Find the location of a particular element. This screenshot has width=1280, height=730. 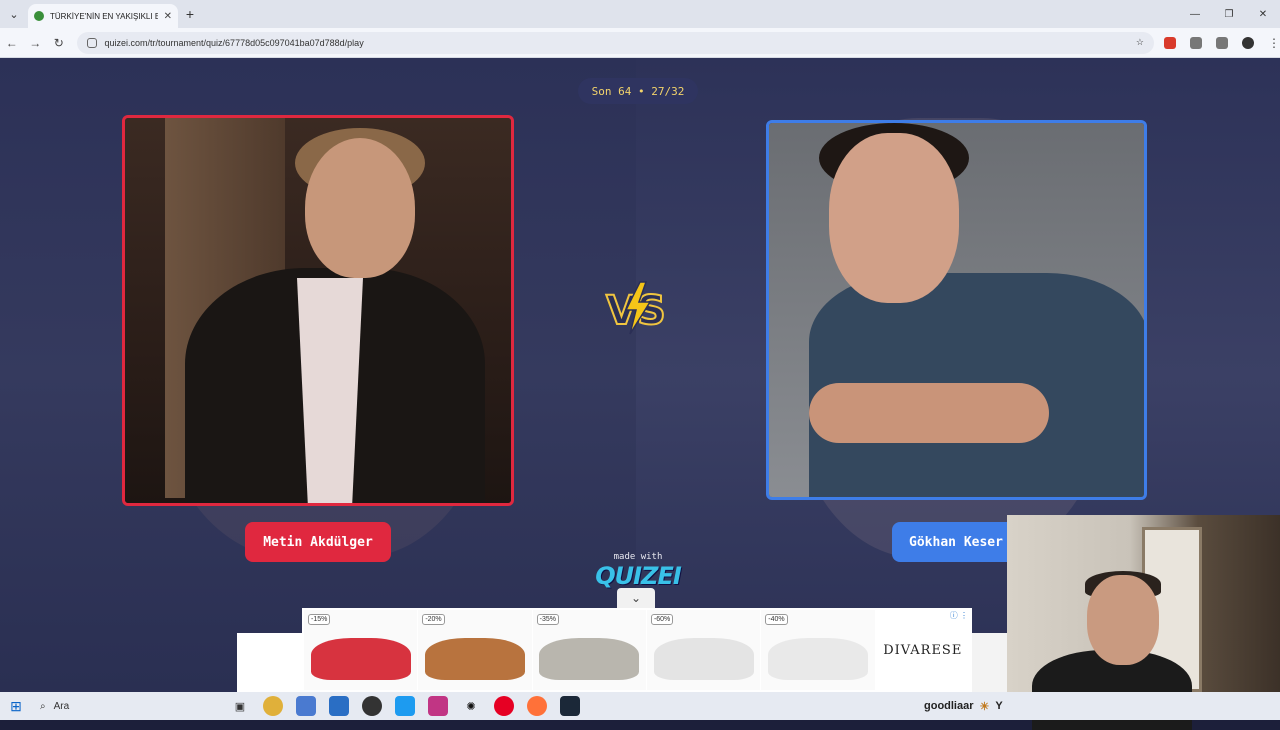

store-icon is located at coordinates (306, 706).